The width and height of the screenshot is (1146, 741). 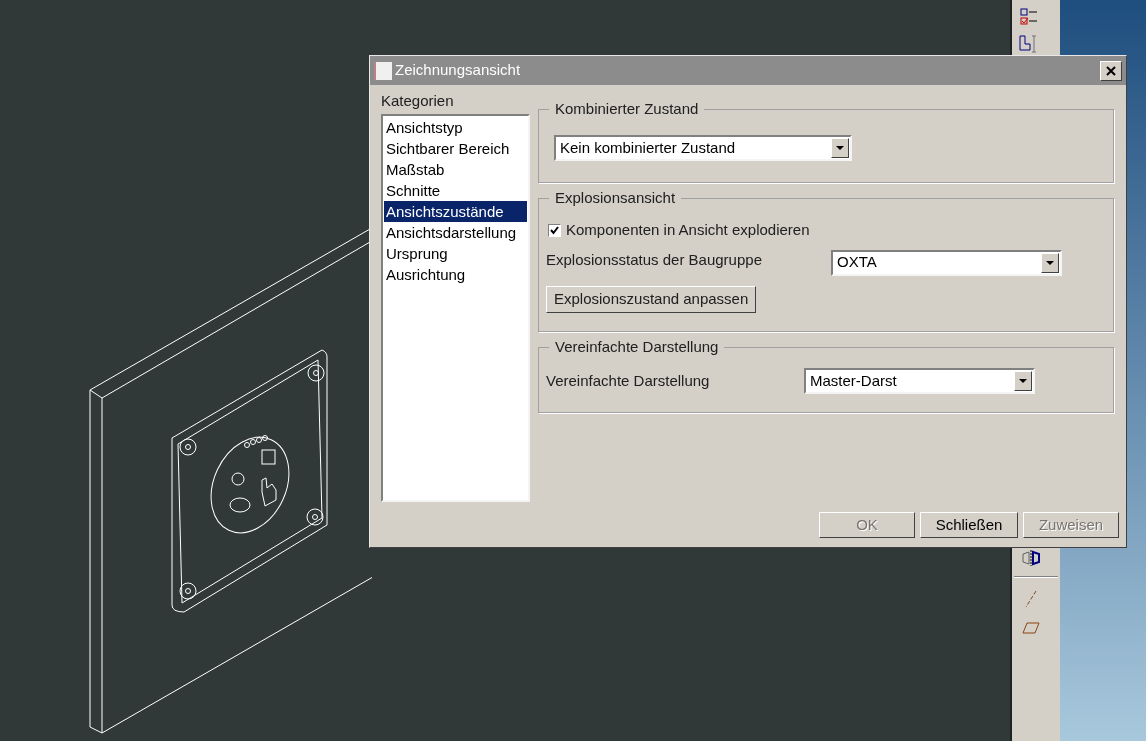 What do you see at coordinates (688, 230) in the screenshot?
I see `checkbox-label: Komponenten in Ansicht explodieren` at bounding box center [688, 230].